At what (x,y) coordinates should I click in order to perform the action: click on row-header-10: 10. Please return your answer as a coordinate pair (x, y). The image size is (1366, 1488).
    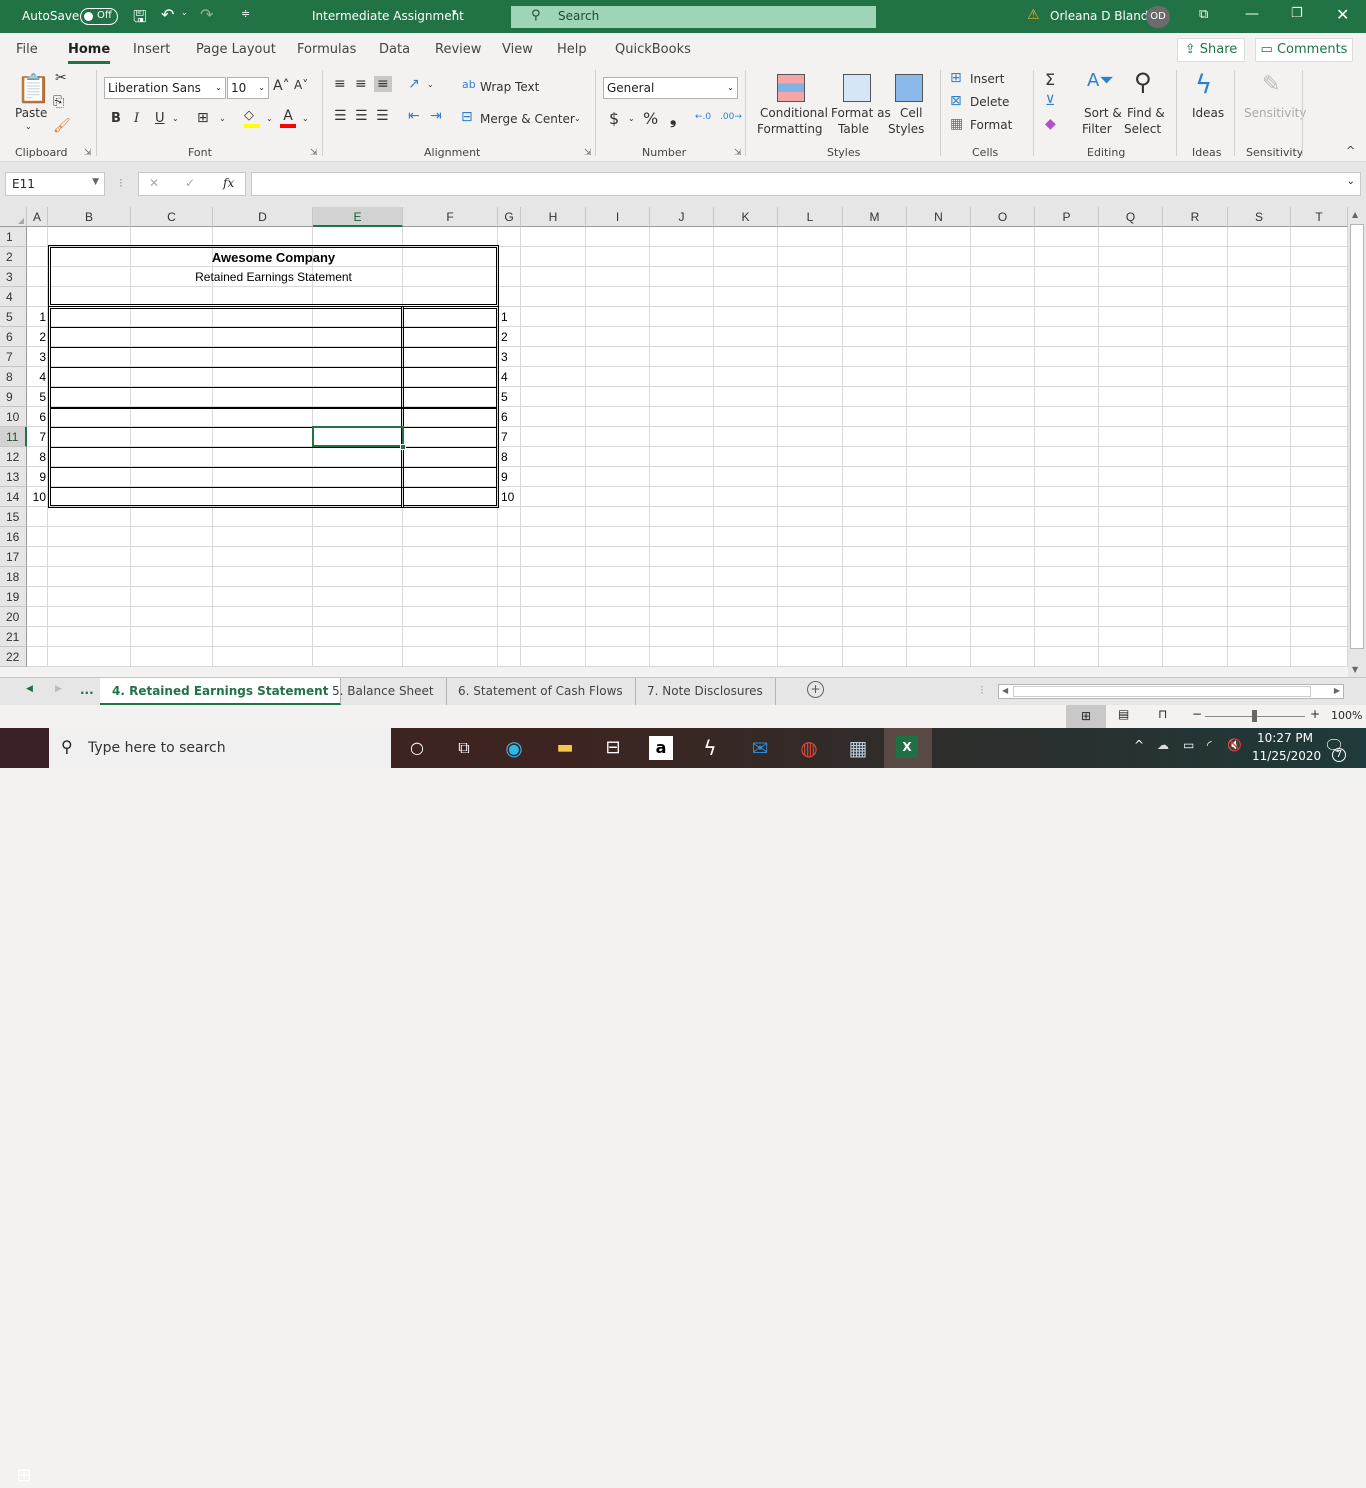
    Looking at the image, I should click on (13, 417).